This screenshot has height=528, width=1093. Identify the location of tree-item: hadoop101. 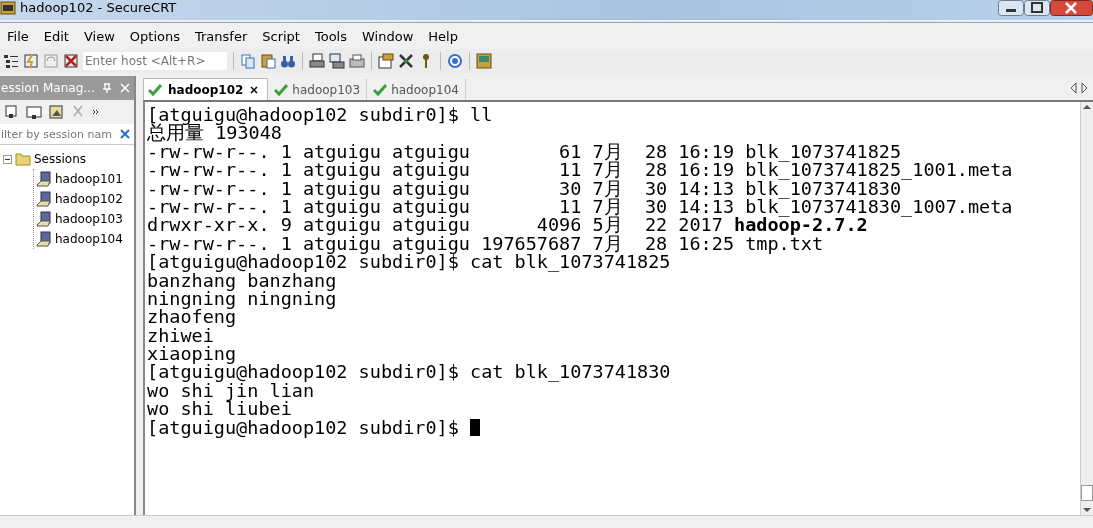
(89, 179).